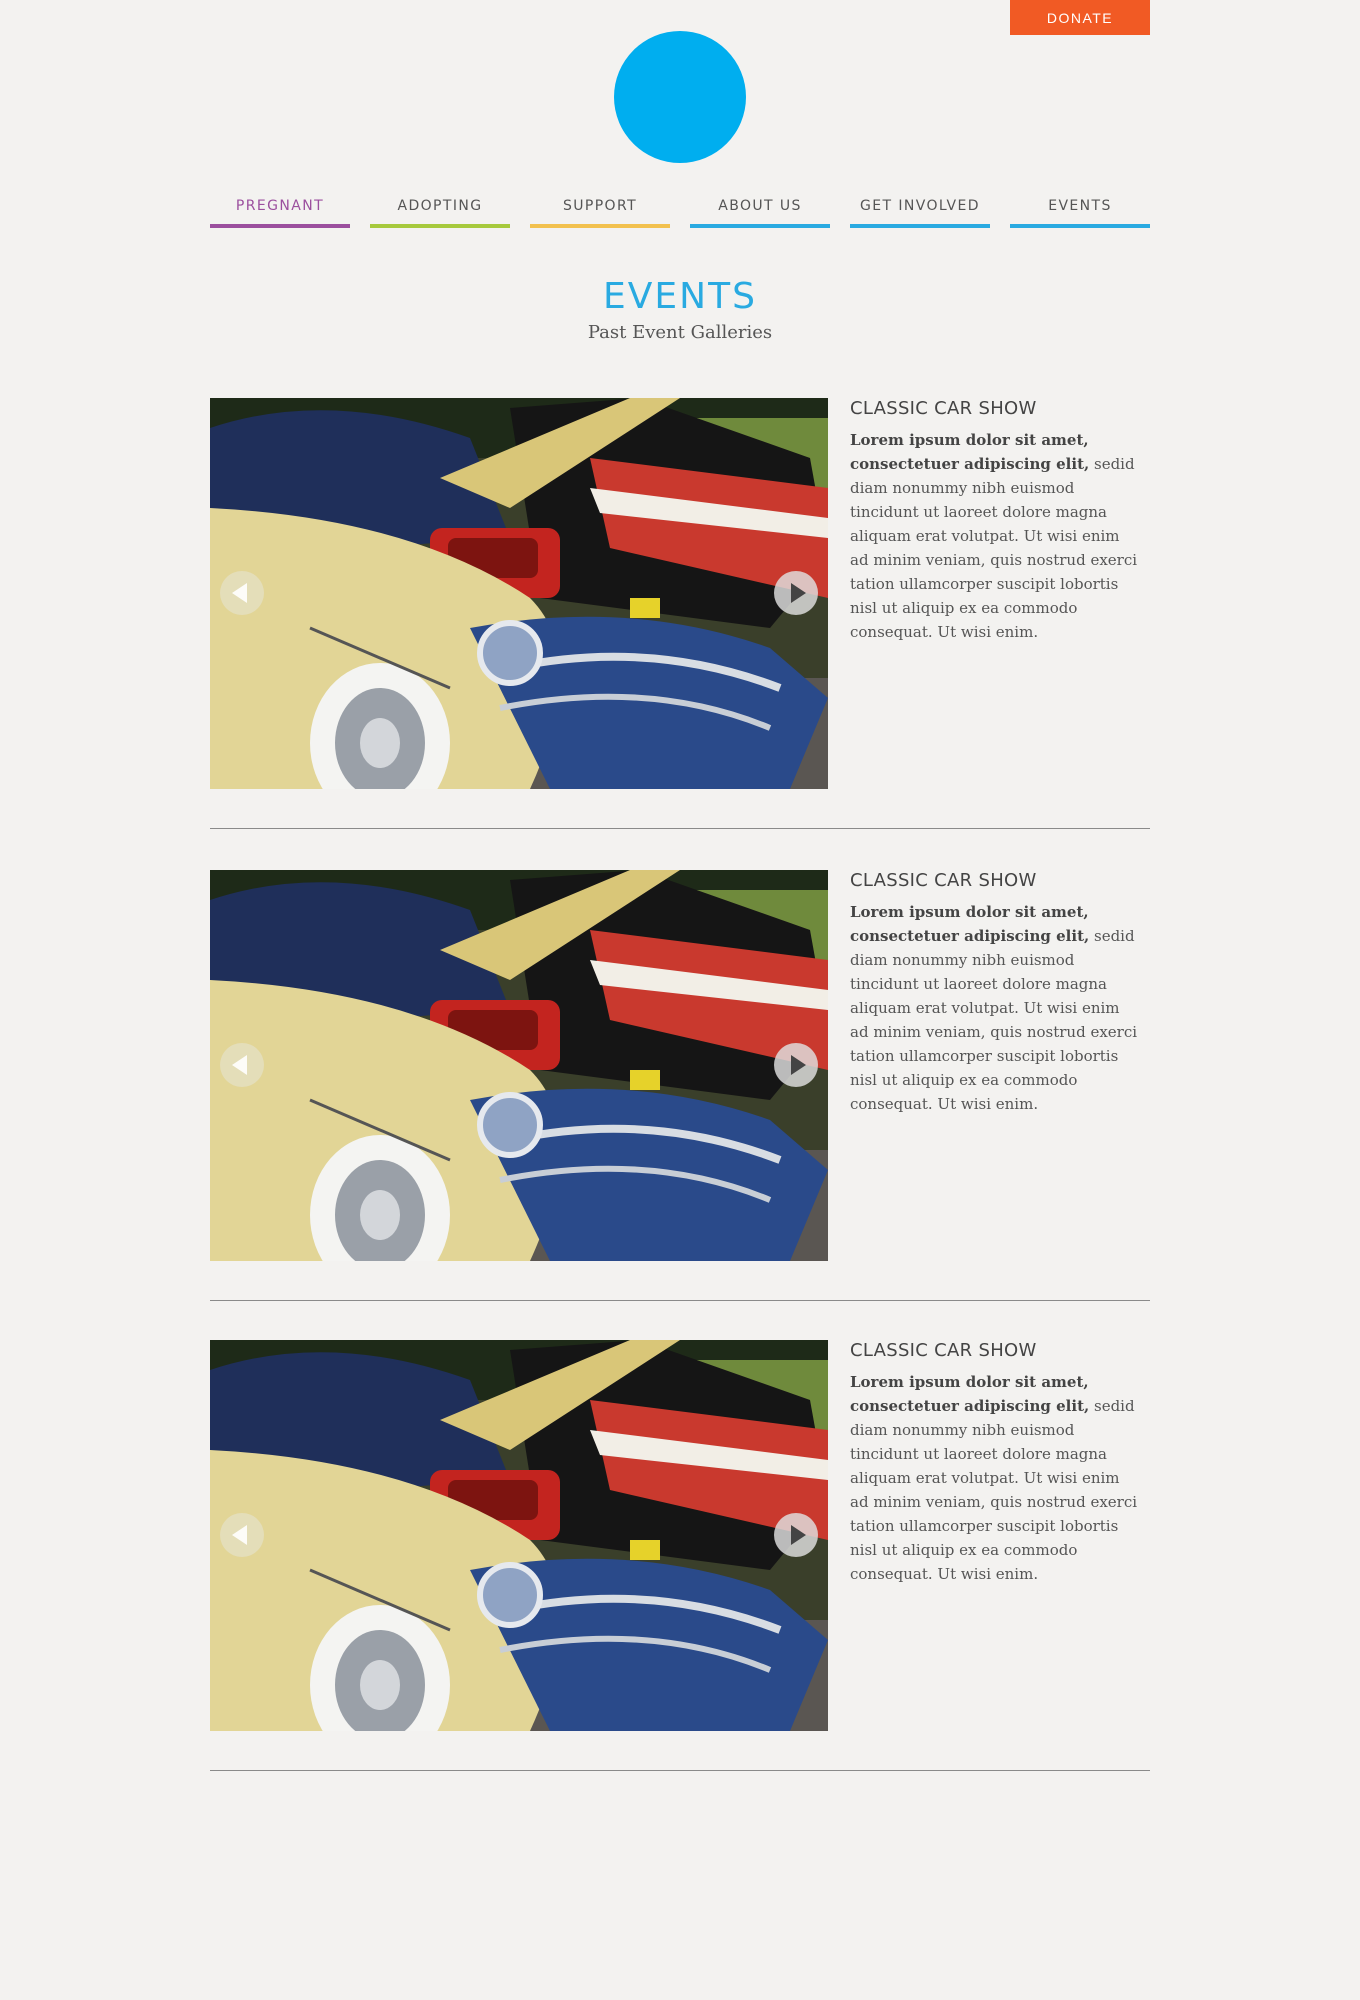  I want to click on nav-item-about-us: ABOUT US, so click(760, 209).